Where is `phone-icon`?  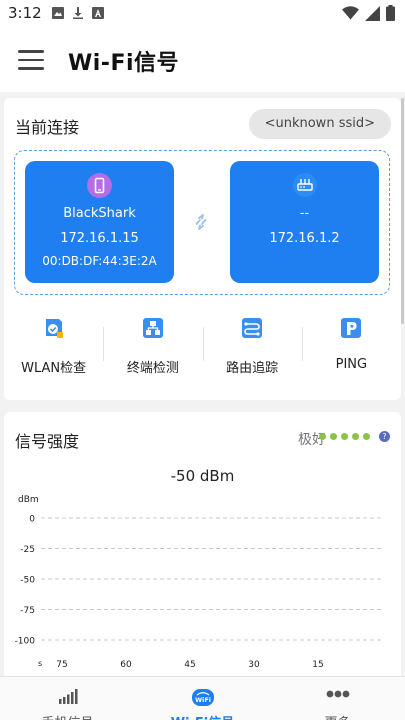
phone-icon is located at coordinates (99, 185).